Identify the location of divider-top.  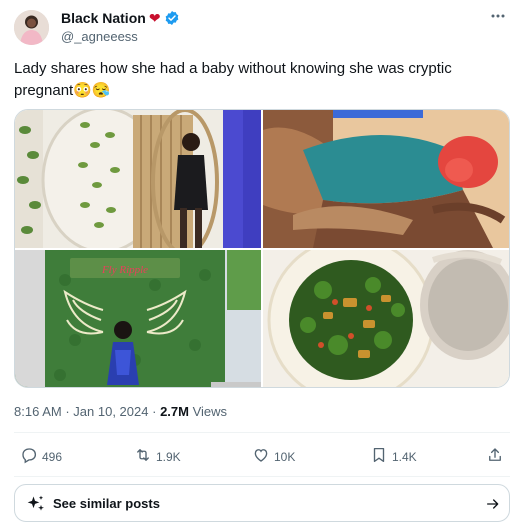
(262, 432).